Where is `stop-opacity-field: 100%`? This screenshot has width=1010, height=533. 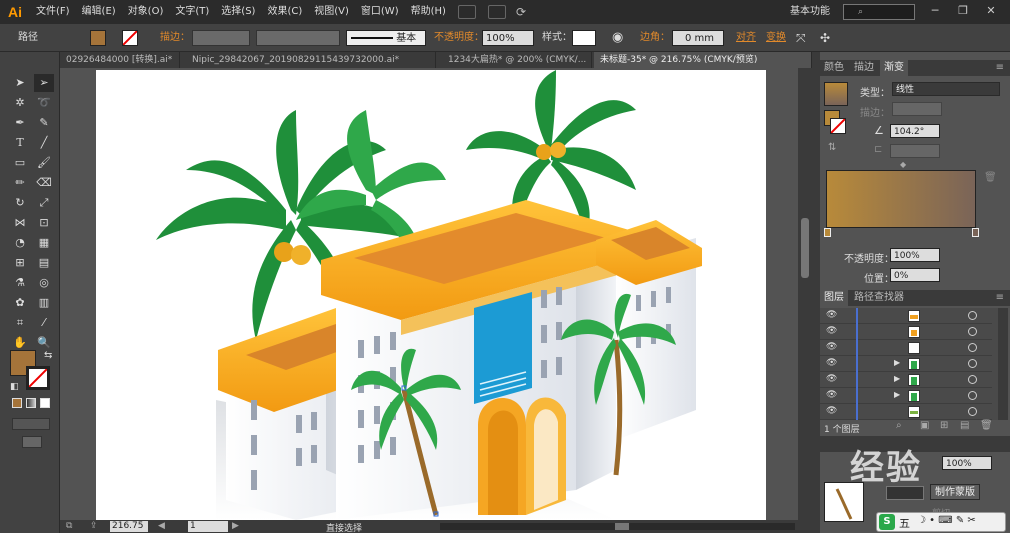 stop-opacity-field: 100% is located at coordinates (915, 255).